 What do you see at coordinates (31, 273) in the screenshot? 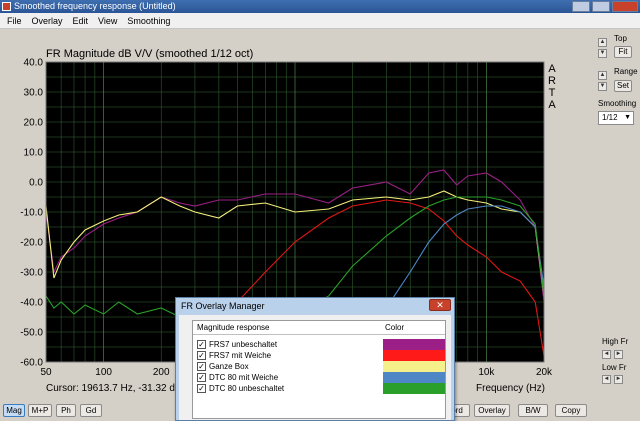
I see `y-tick-label: -30.0` at bounding box center [31, 273].